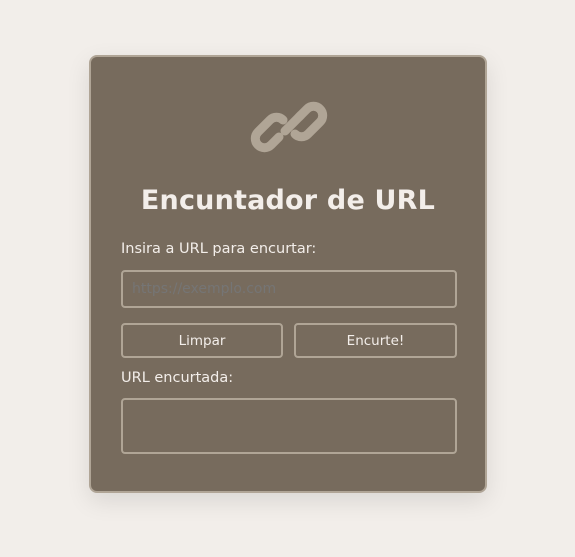  What do you see at coordinates (289, 289) in the screenshot?
I see `url-input` at bounding box center [289, 289].